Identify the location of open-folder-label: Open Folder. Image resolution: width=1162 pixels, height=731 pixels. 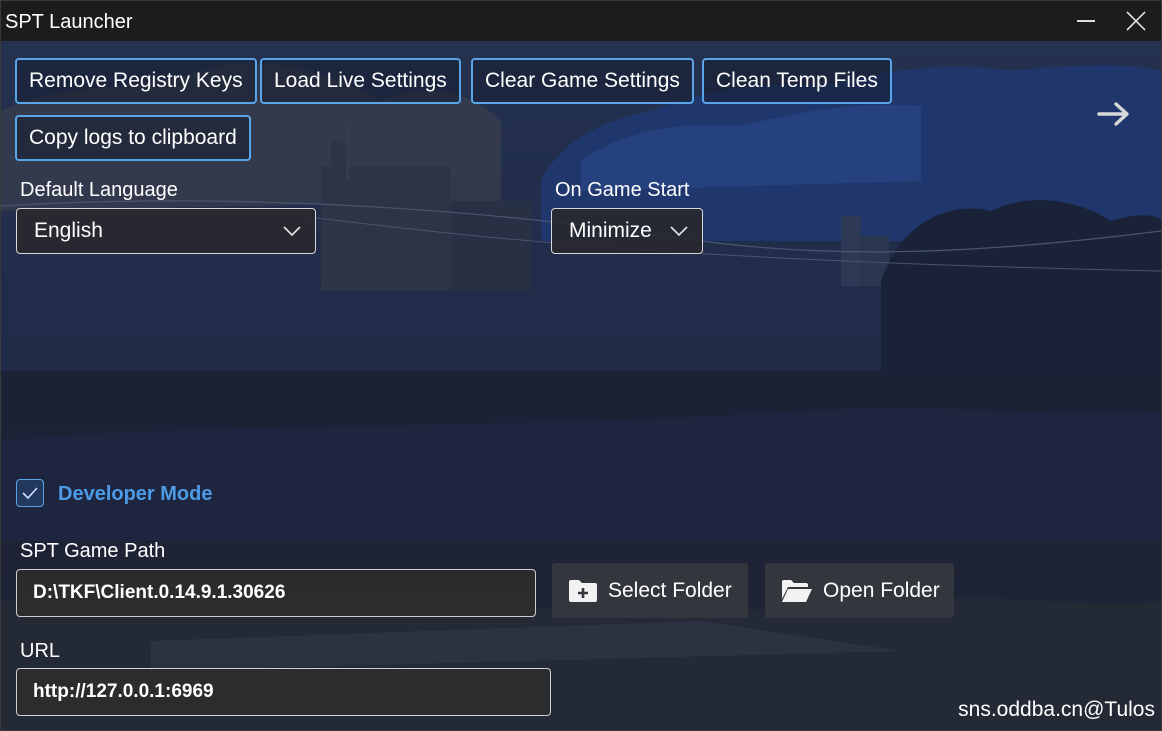
(881, 590).